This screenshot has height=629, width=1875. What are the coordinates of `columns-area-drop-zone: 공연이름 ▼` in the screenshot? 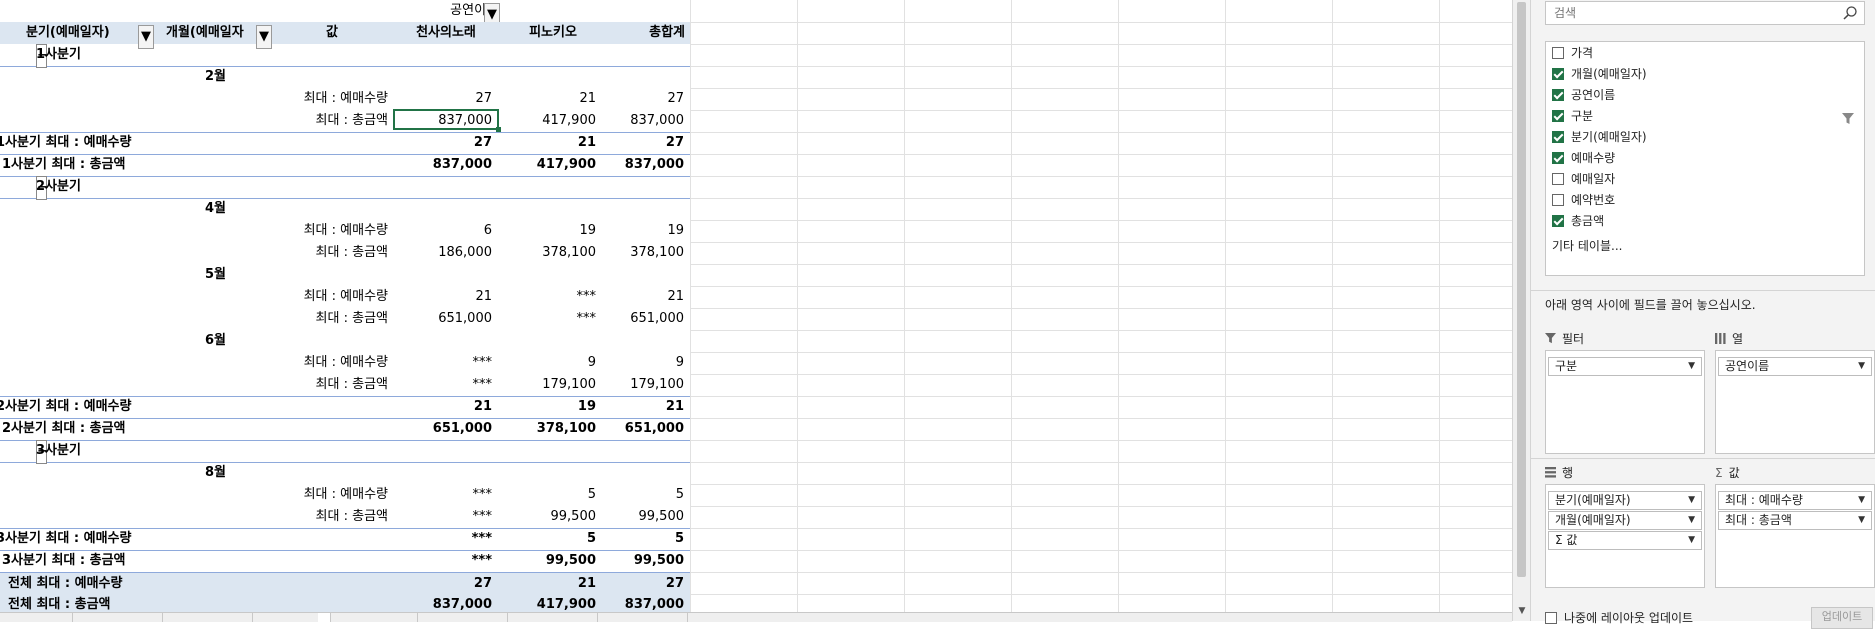 It's located at (1795, 402).